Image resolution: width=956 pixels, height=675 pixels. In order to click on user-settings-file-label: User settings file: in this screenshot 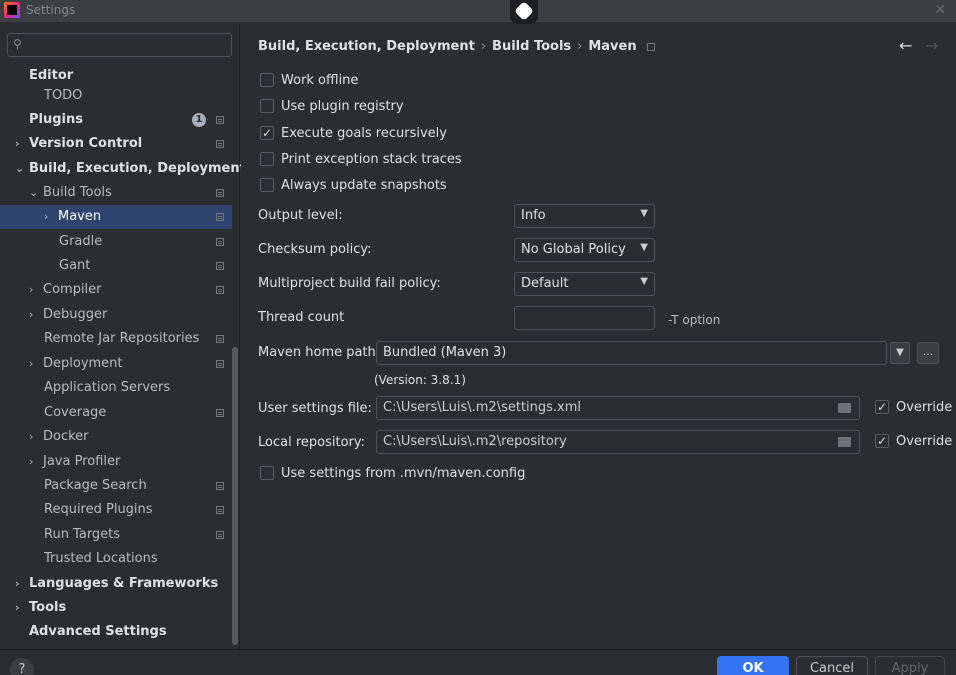, I will do `click(315, 408)`.